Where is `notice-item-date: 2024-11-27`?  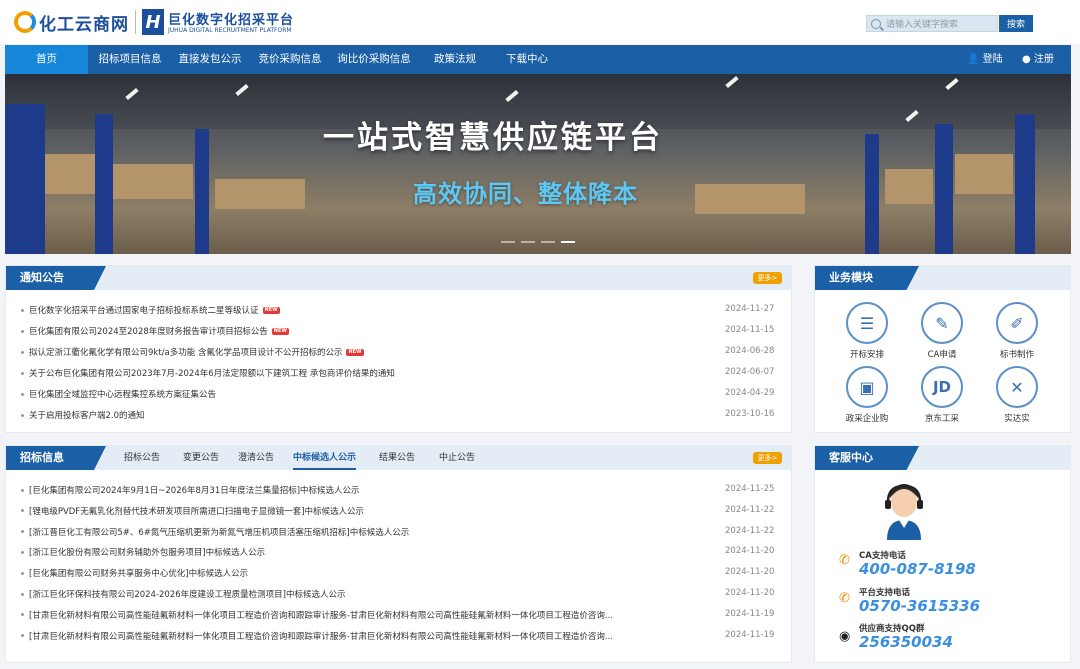 notice-item-date: 2024-11-27 is located at coordinates (750, 309).